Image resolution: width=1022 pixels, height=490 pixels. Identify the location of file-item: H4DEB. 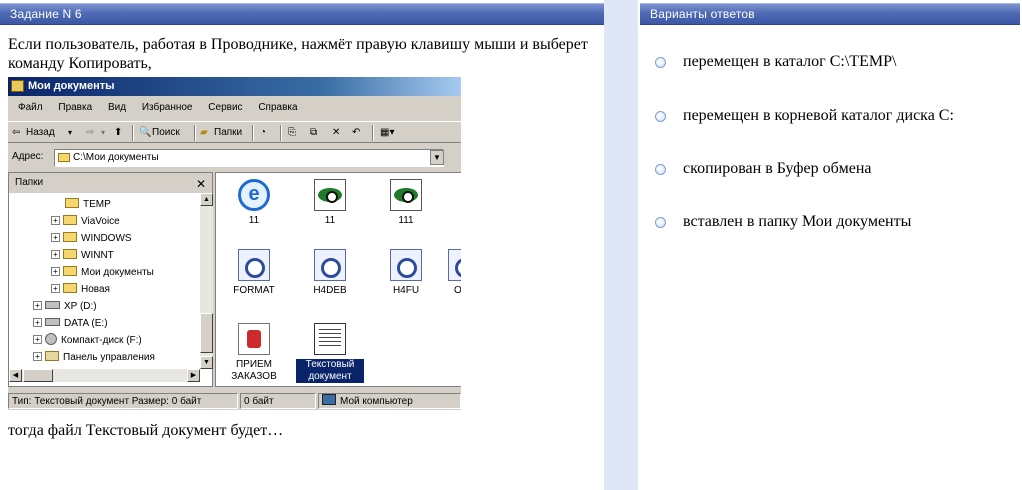
(330, 273).